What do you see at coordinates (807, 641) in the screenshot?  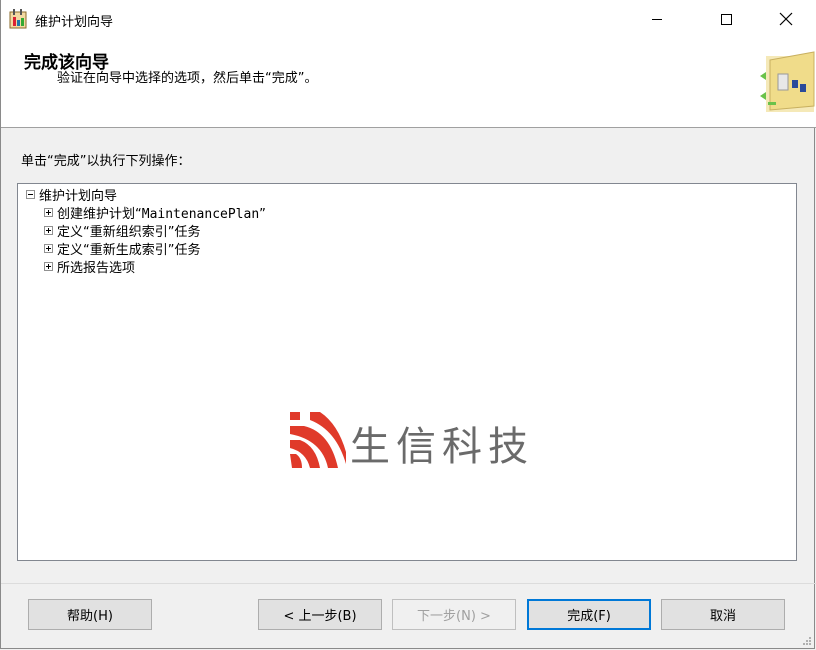 I see `resize-grip-icon` at bounding box center [807, 641].